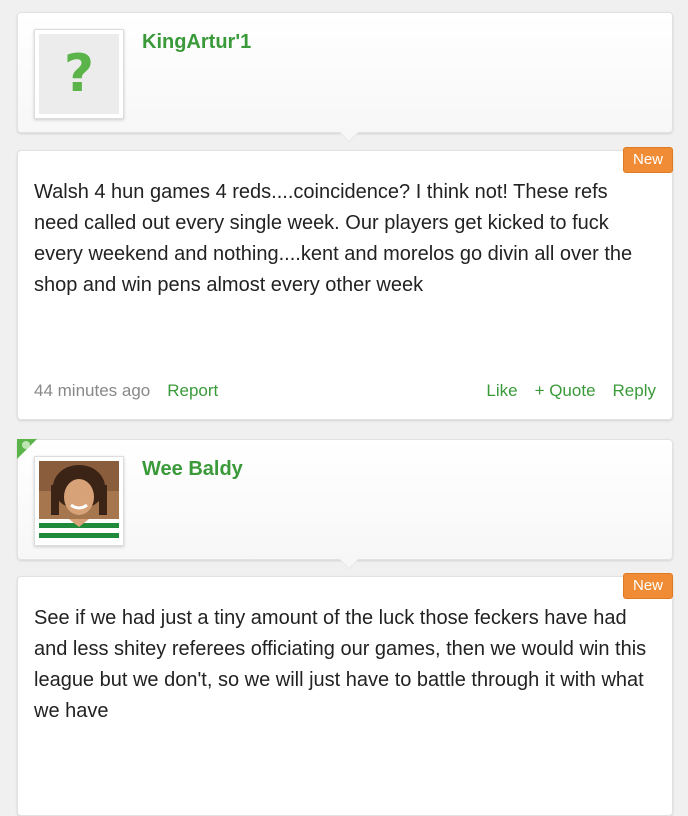 The height and width of the screenshot is (816, 688). I want to click on comment-1-username: KingArtur'1, so click(196, 42).